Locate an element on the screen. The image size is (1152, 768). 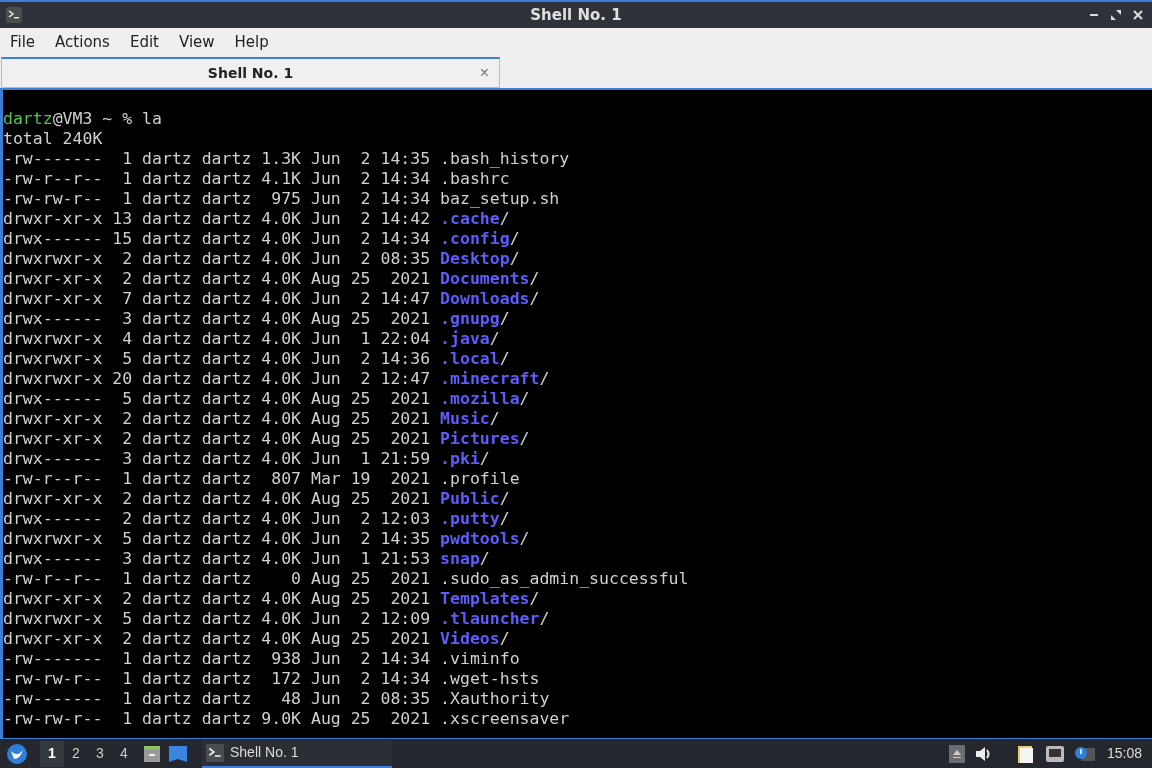
listing-line: drwx------ 3 dartz dartz 4.0K Aug 25 2021 .gnupg/ is located at coordinates (256, 319).